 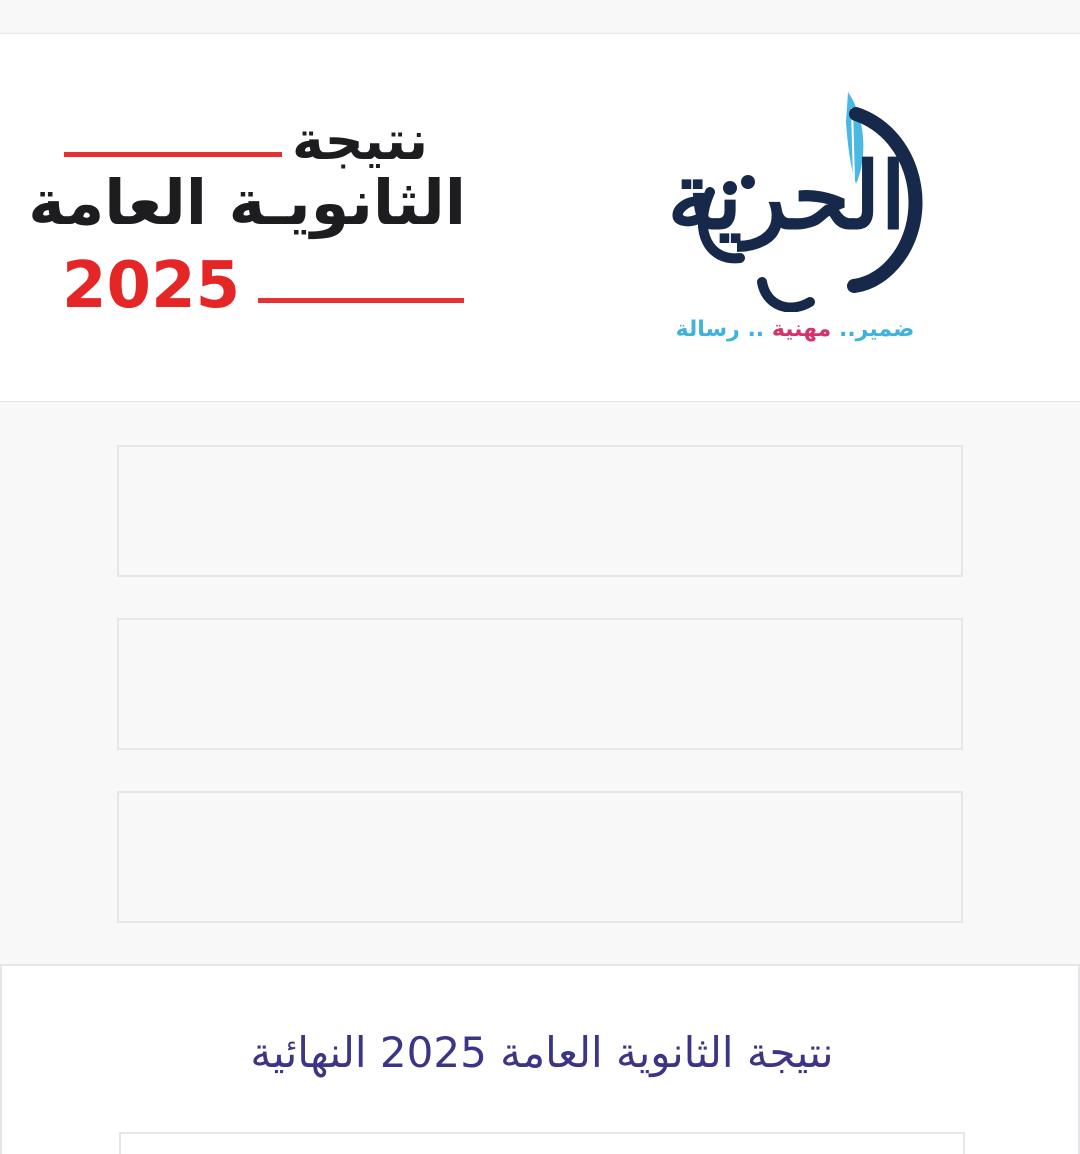 I want to click on card-title: نتيجة الثانوية العامة 2025 النهائية, so click(x=542, y=1052).